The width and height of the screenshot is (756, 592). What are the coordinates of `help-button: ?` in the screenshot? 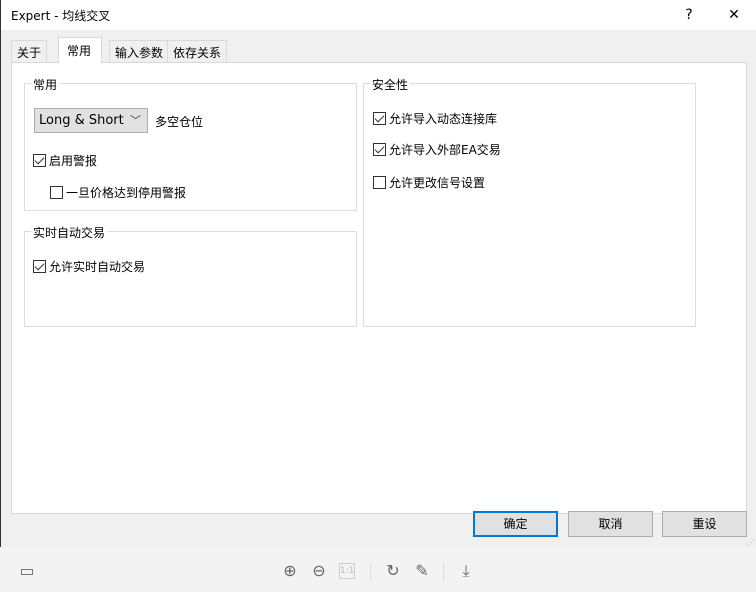 It's located at (689, 15).